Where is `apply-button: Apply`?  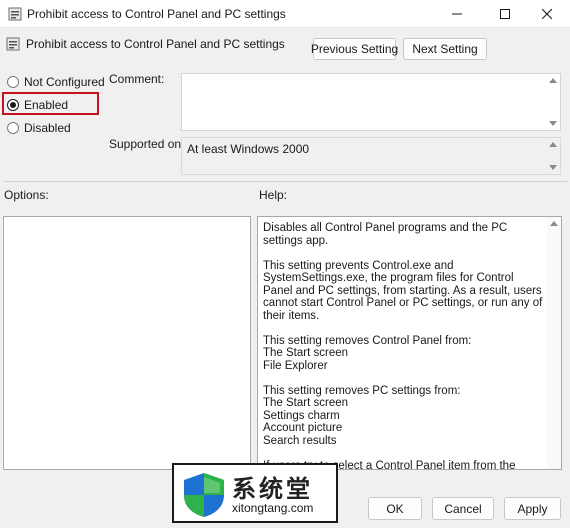
apply-button: Apply is located at coordinates (532, 508).